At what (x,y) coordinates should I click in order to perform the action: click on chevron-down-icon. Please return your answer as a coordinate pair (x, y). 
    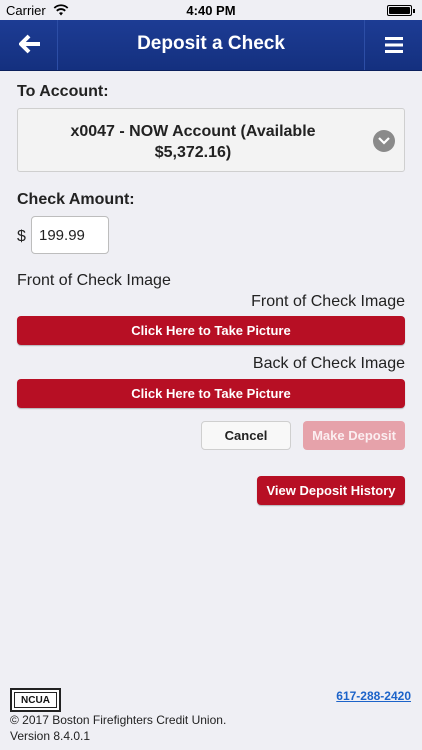
    Looking at the image, I should click on (384, 141).